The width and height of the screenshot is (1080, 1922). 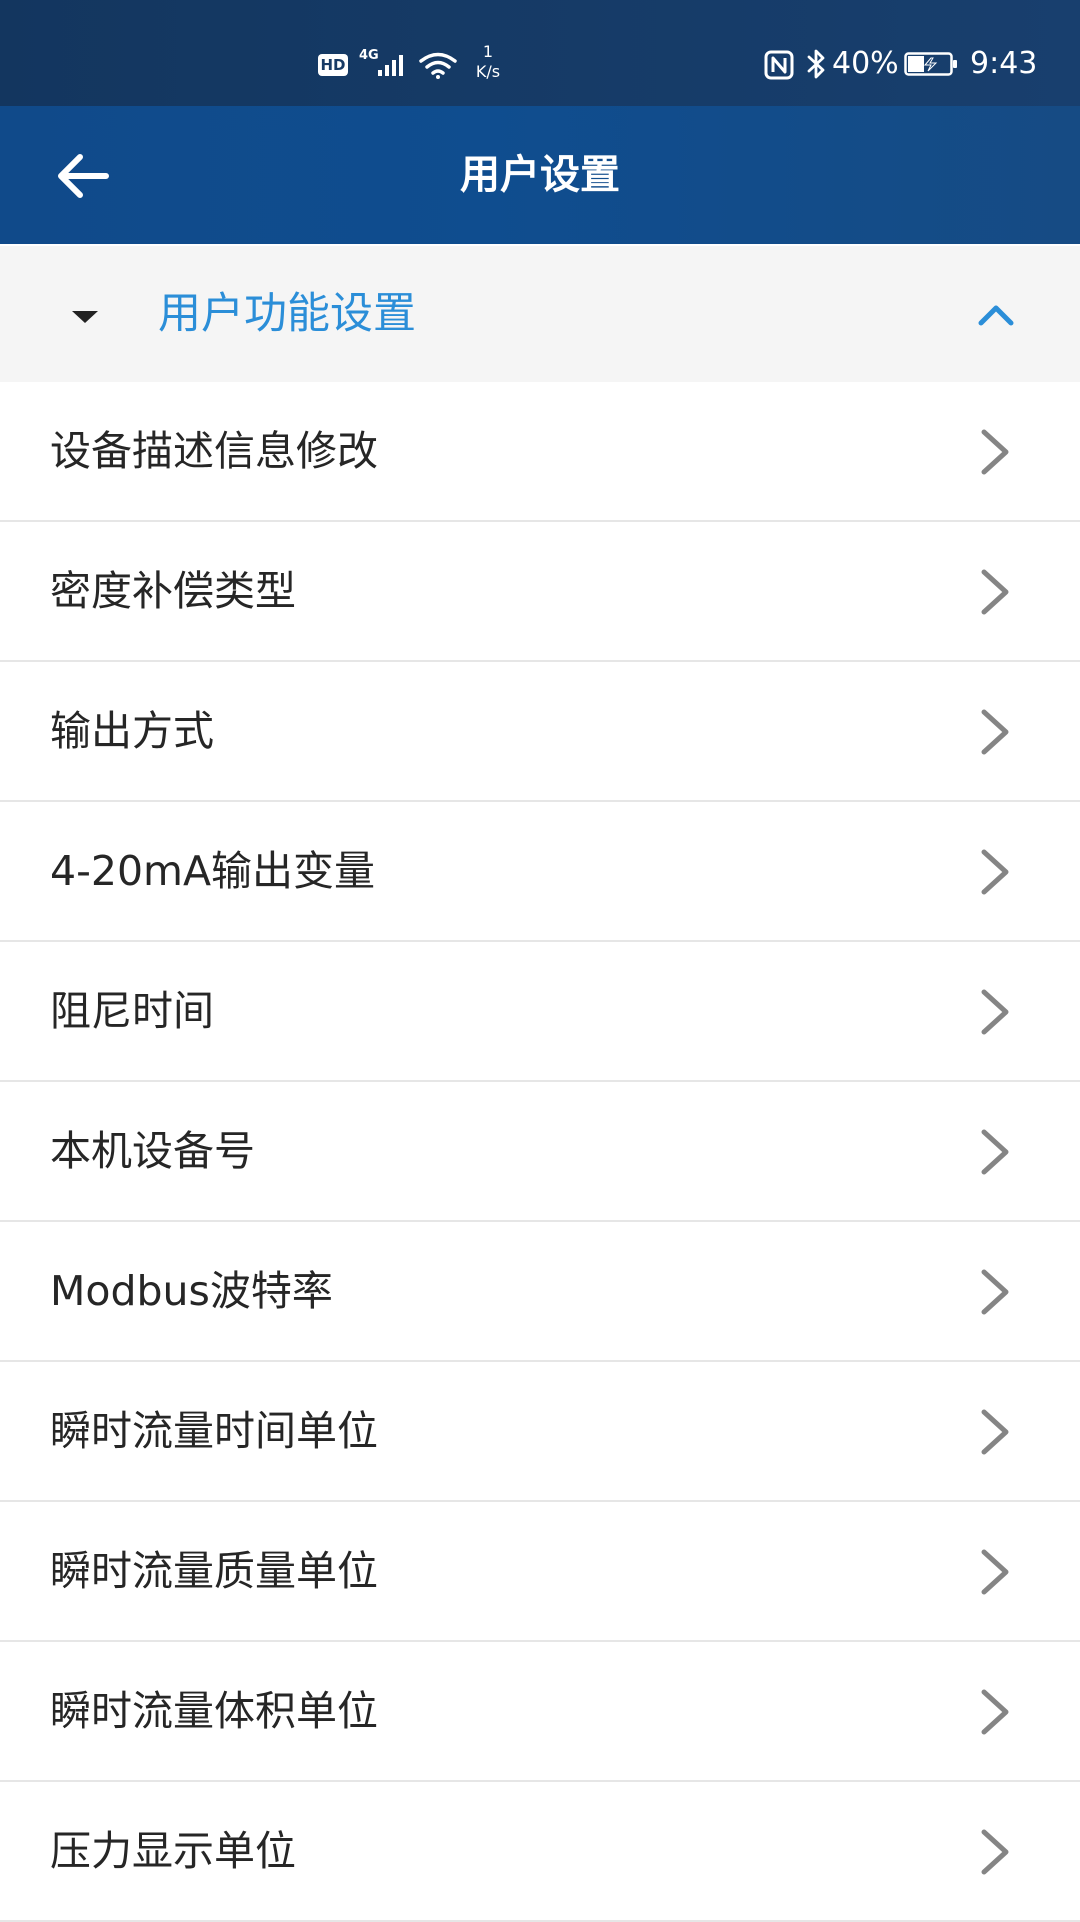 I want to click on list-item: 瞬时流量体积单位, so click(x=540, y=1712).